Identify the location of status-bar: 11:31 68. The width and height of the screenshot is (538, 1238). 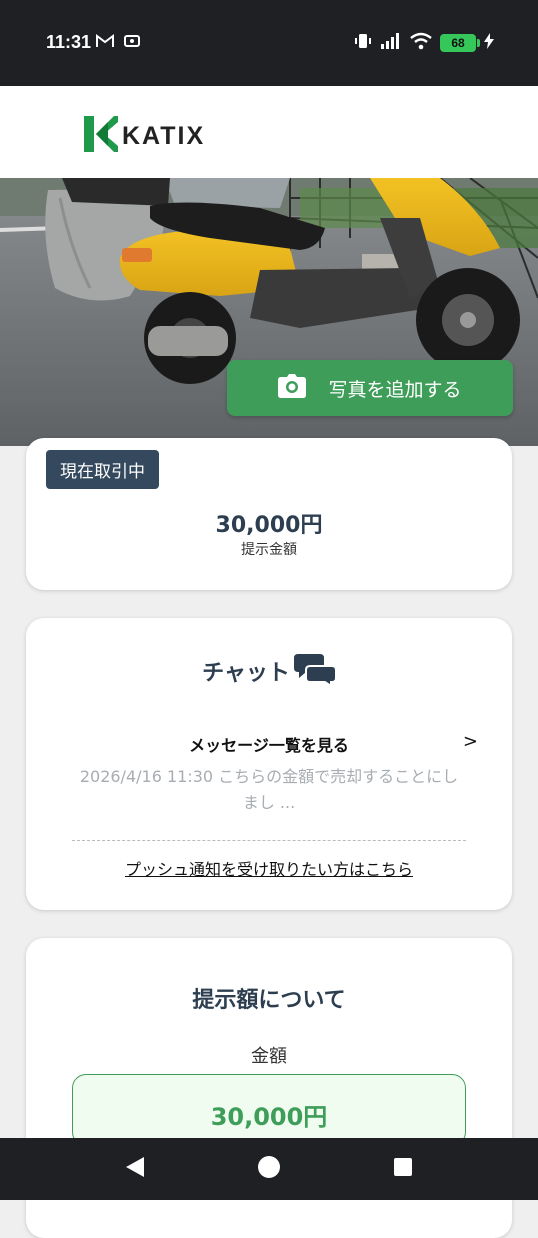
(269, 43).